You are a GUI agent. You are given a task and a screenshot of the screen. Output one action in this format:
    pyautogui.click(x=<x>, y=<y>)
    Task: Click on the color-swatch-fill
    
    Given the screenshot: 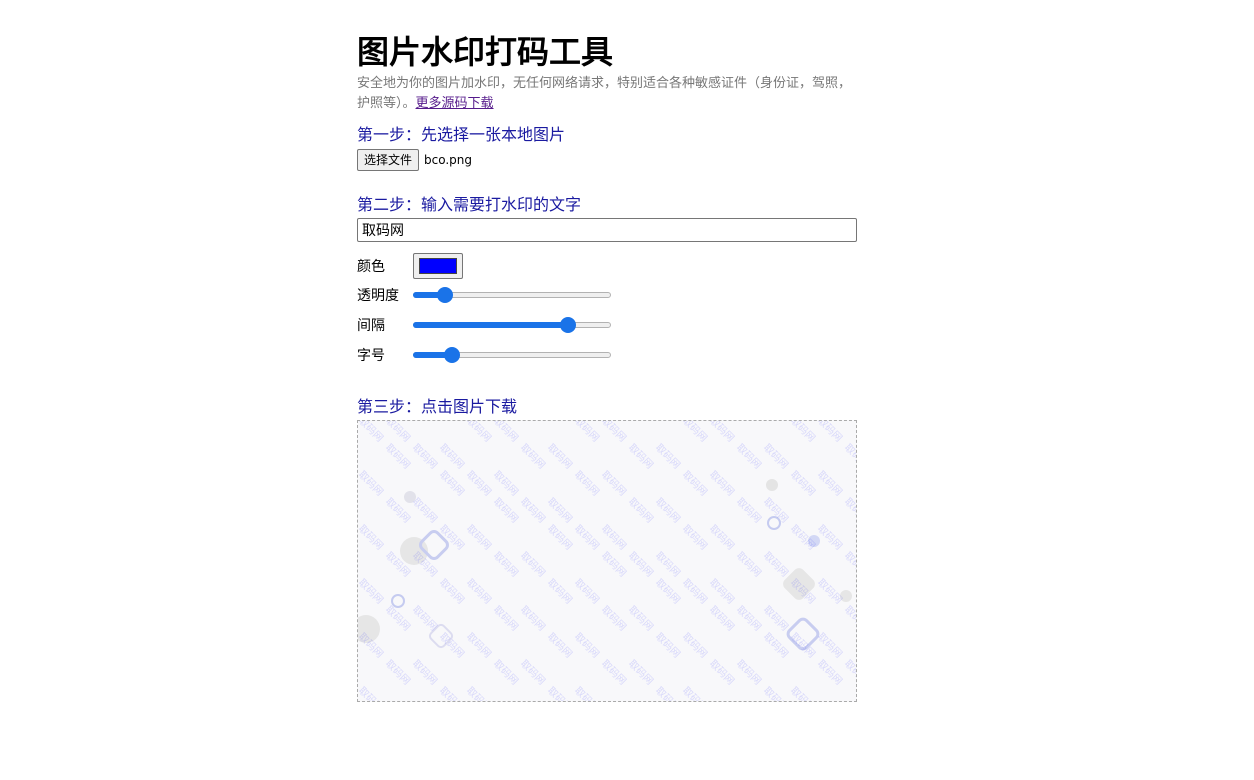 What is the action you would take?
    pyautogui.click(x=438, y=266)
    